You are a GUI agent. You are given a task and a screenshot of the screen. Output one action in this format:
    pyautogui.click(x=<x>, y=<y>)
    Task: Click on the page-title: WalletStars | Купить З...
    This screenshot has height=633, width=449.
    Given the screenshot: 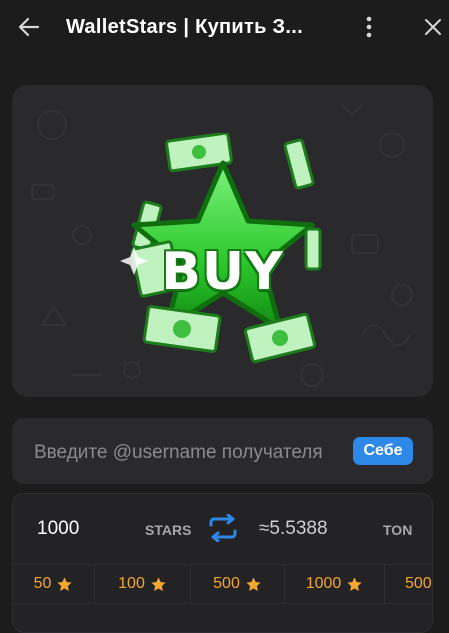 What is the action you would take?
    pyautogui.click(x=184, y=27)
    